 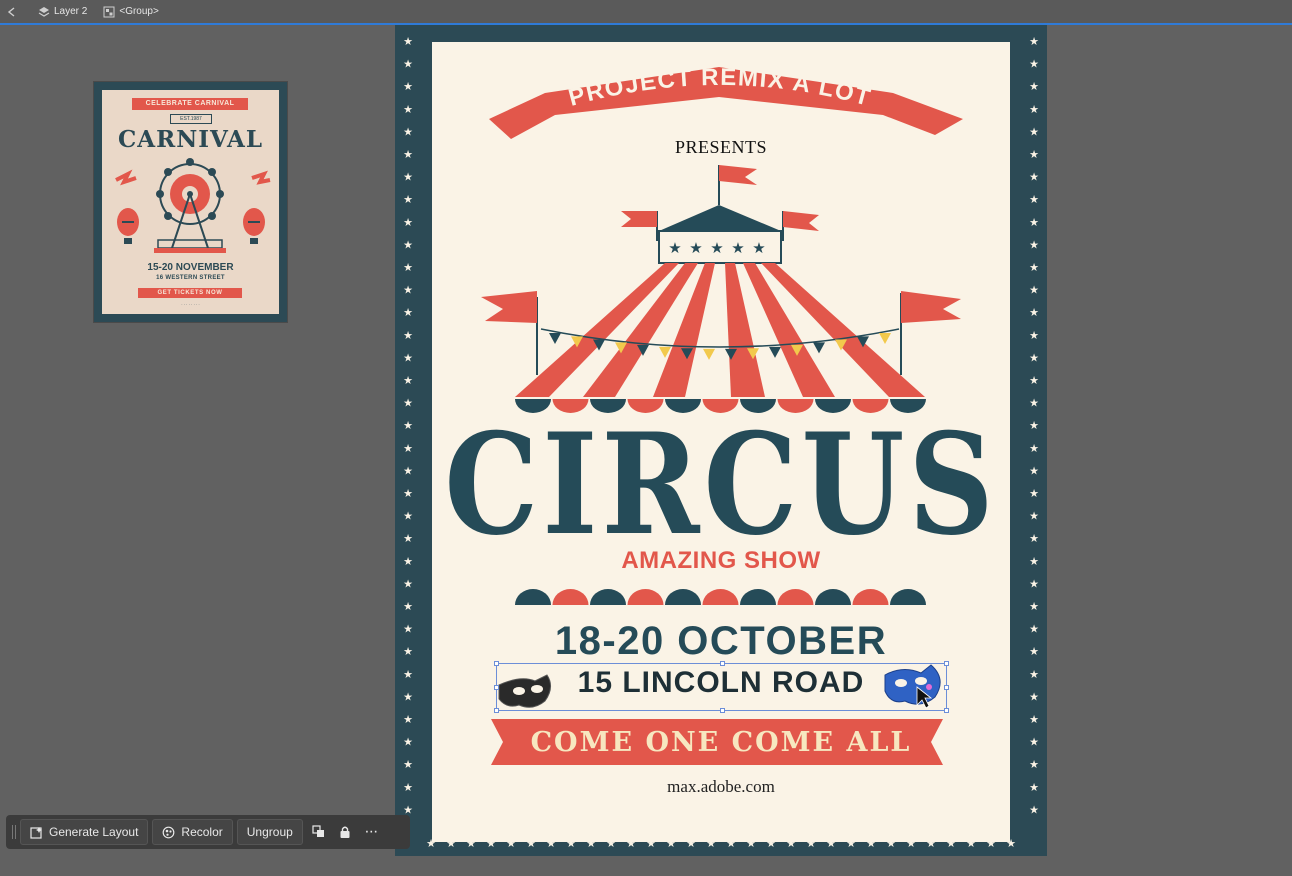 I want to click on poster-slogan: COME ONE COME ALL, so click(x=721, y=742).